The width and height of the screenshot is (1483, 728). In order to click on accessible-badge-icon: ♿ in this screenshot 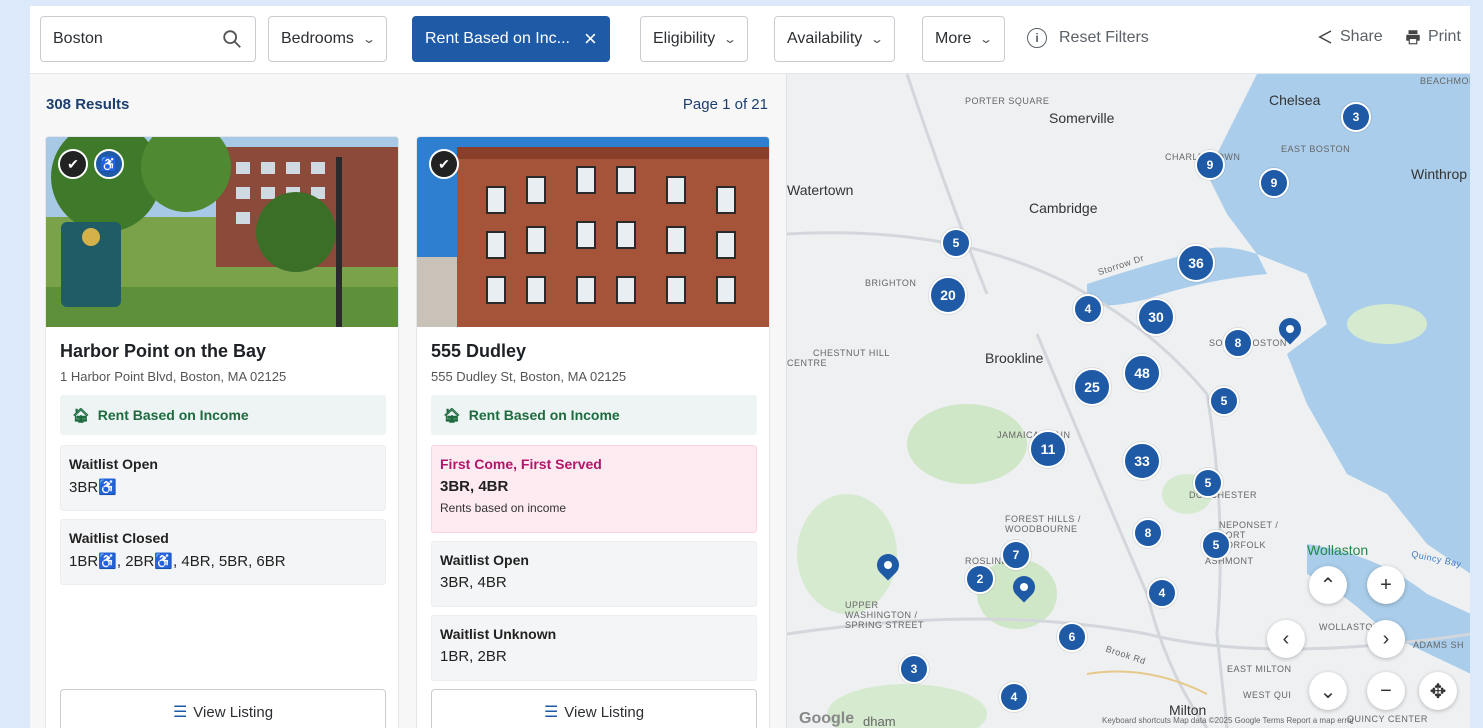, I will do `click(109, 164)`.